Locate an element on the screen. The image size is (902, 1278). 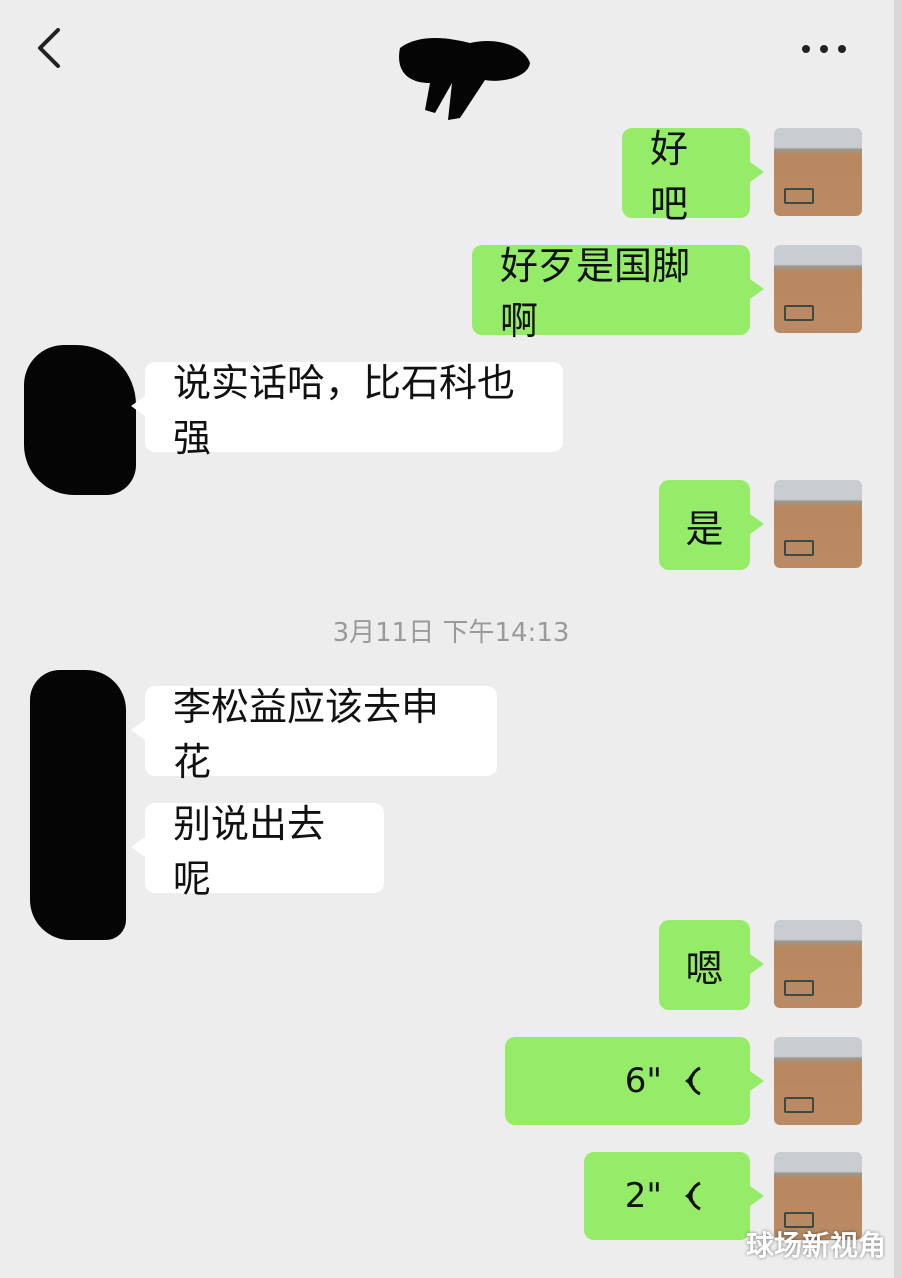
message-text: 好歹是国脚啊 is located at coordinates (595, 293).